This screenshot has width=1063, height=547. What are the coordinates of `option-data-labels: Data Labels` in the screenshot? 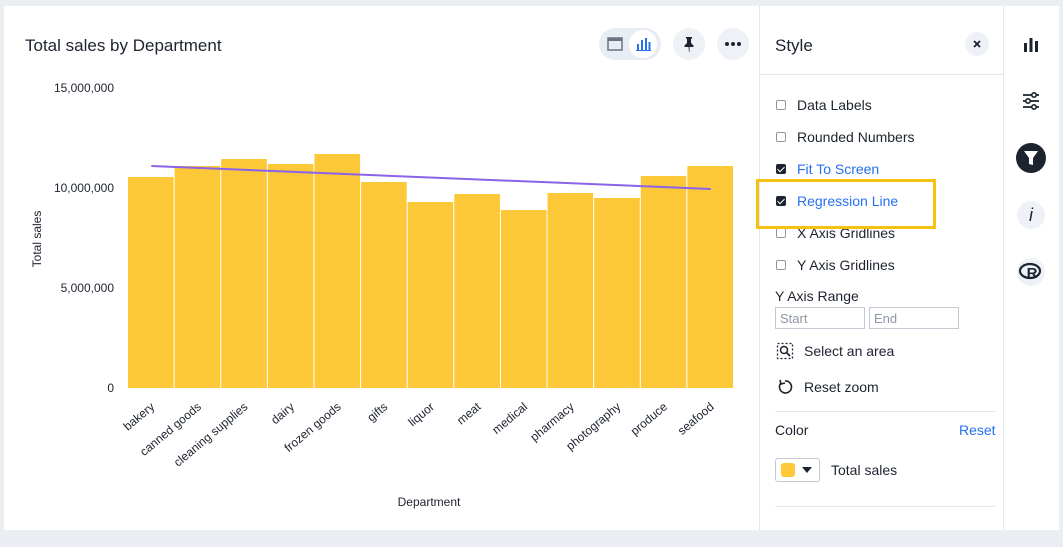 It's located at (824, 105).